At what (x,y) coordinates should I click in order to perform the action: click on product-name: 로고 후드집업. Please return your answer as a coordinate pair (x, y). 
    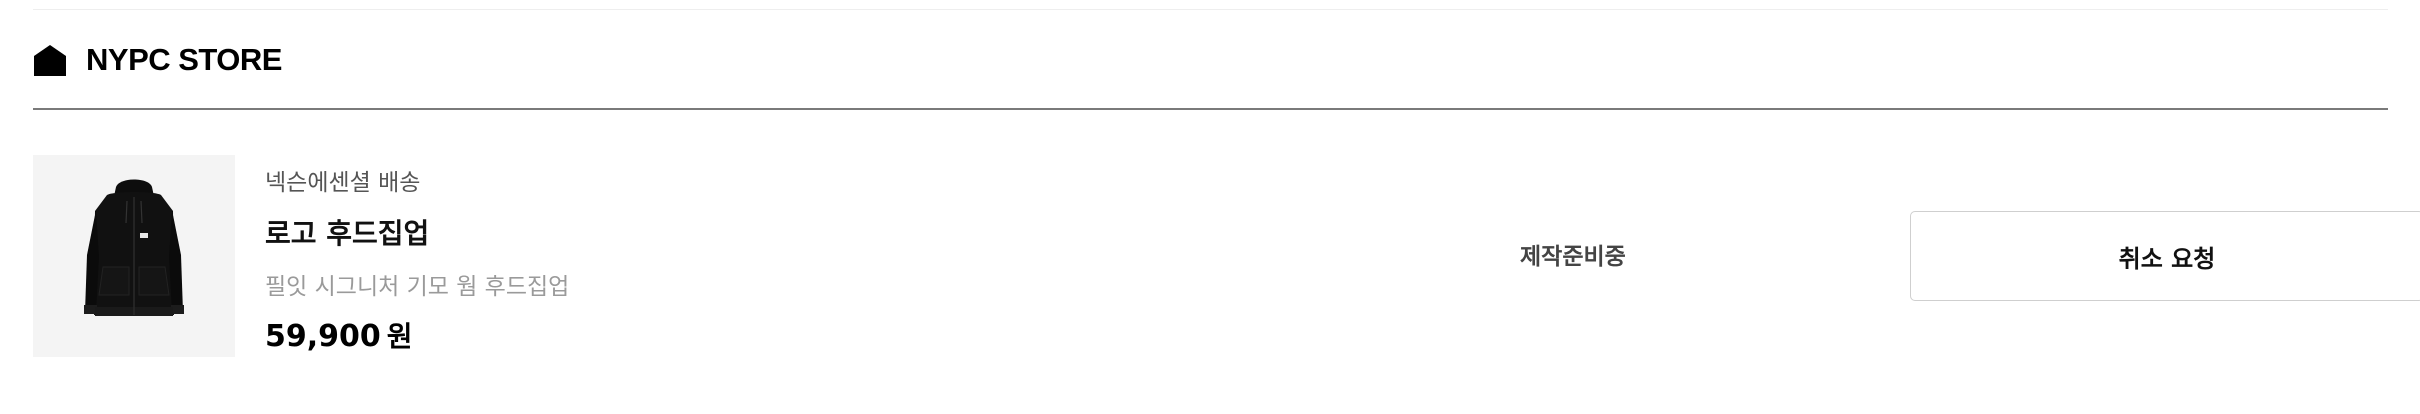
    Looking at the image, I should click on (347, 232).